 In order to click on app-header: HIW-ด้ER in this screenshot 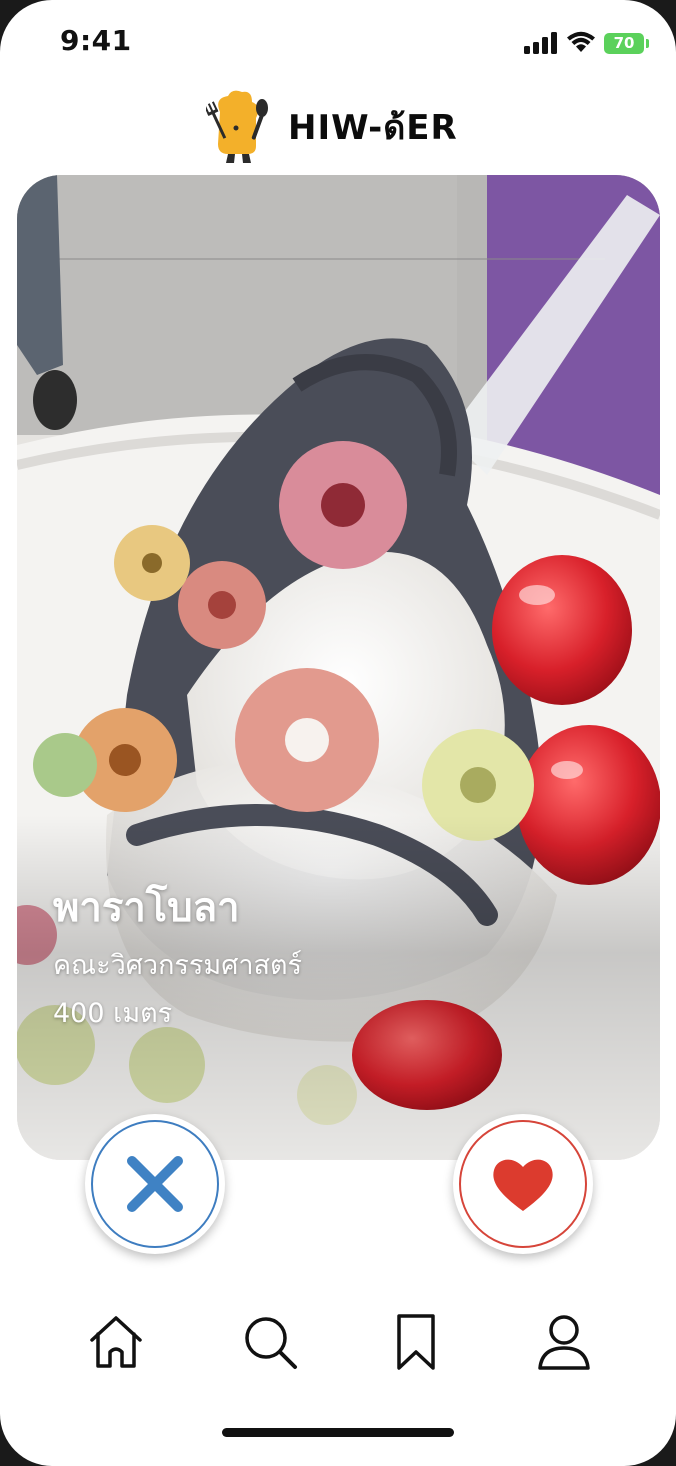, I will do `click(338, 127)`.